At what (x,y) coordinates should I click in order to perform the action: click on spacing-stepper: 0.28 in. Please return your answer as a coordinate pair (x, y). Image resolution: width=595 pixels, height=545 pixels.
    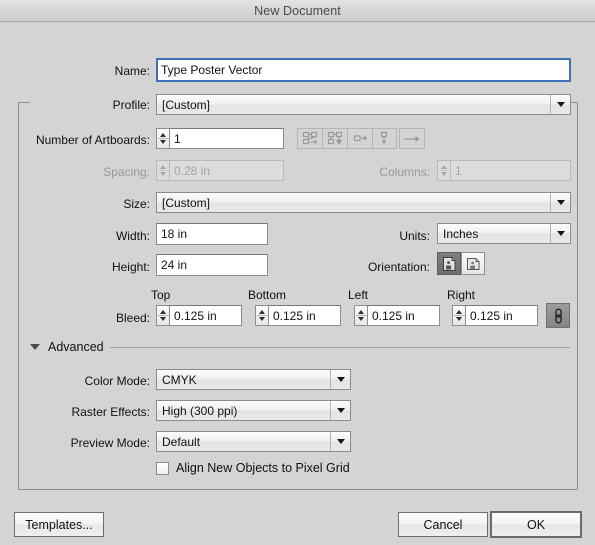
    Looking at the image, I should click on (220, 170).